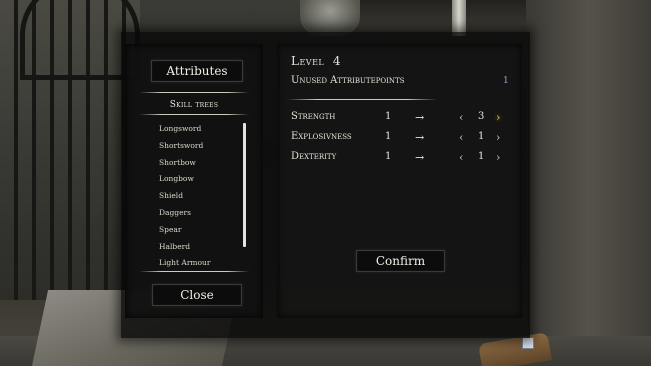  Describe the element at coordinates (403, 118) in the screenshot. I see `attribute-row-strength: Strength 1 → ‹ 3 ›` at that location.